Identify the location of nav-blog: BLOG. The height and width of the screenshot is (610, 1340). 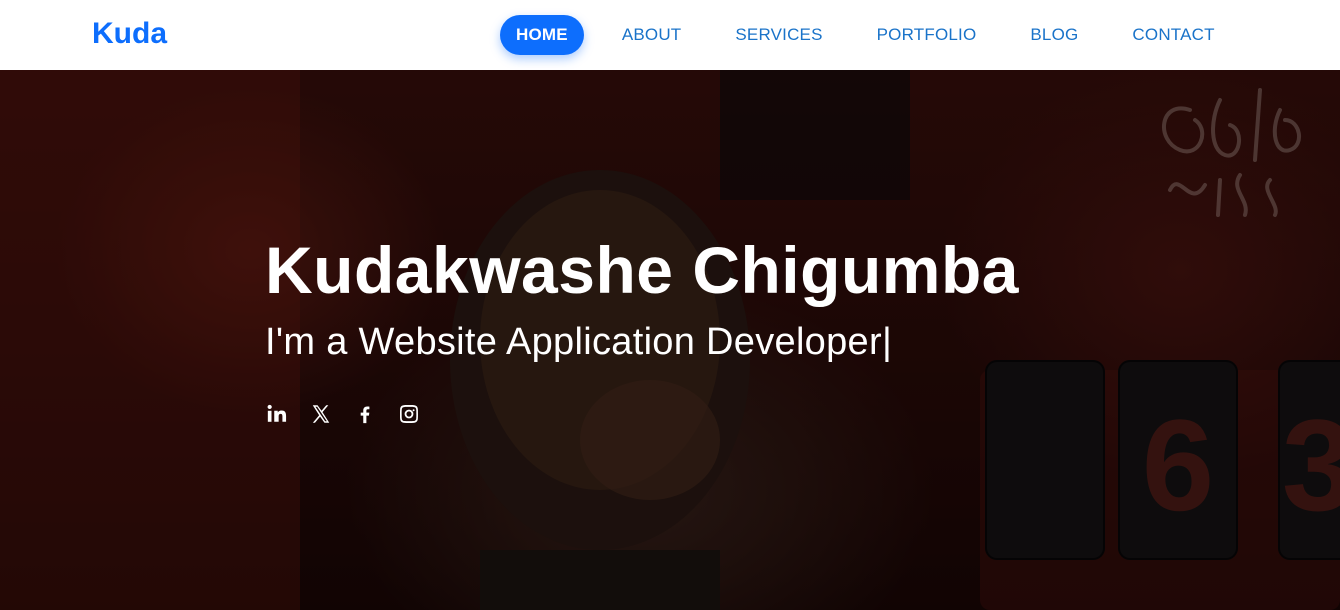
(1054, 35).